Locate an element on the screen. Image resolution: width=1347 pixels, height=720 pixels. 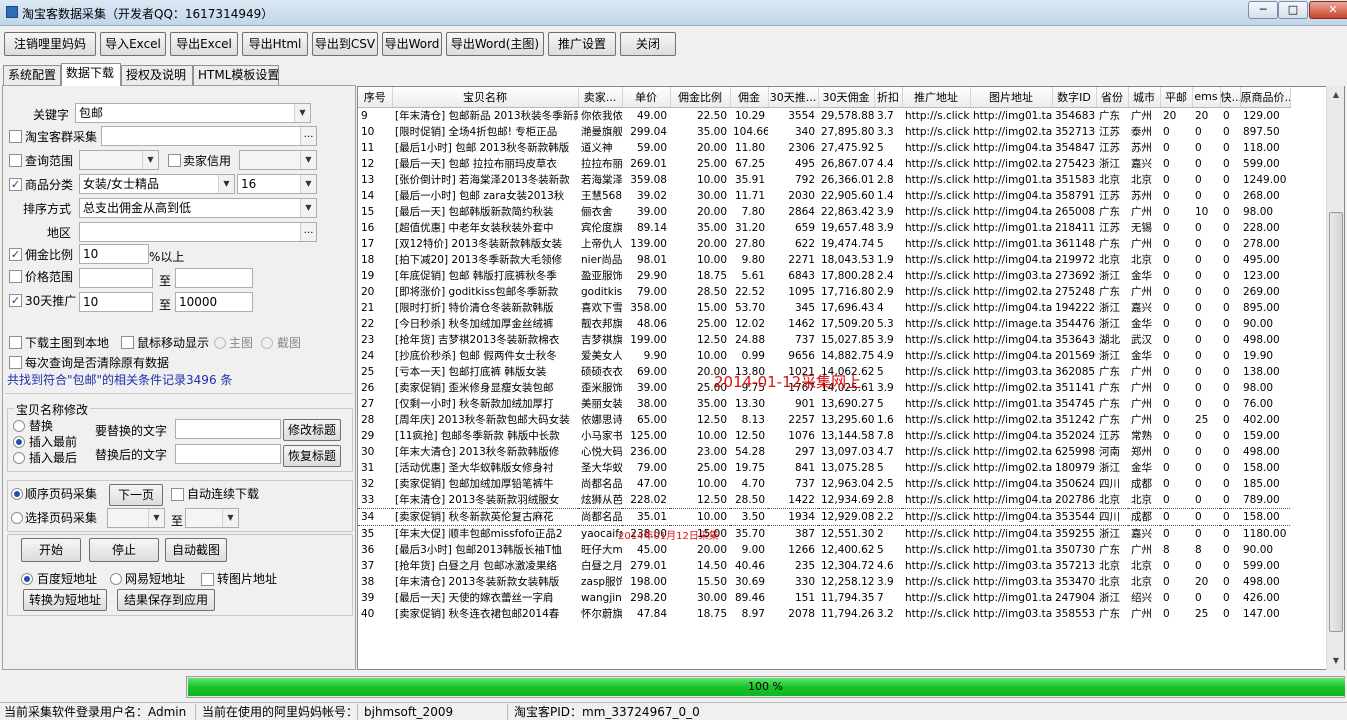
seq-page-radio is located at coordinates (17, 494).